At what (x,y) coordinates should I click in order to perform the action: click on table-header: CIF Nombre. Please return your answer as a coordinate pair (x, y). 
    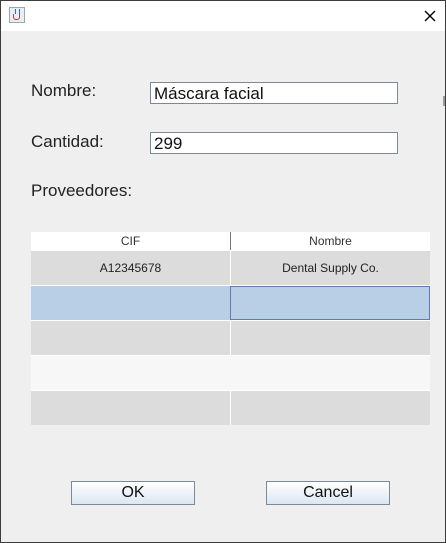
    Looking at the image, I should click on (230, 241).